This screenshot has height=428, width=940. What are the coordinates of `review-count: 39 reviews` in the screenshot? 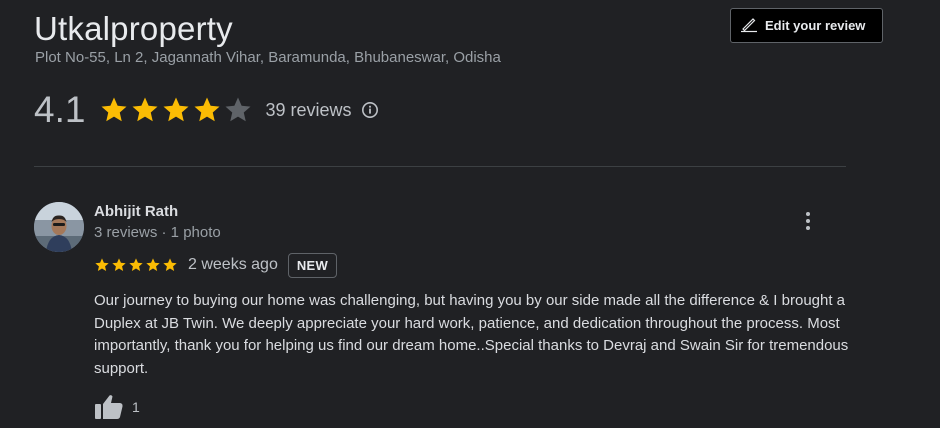 It's located at (308, 110).